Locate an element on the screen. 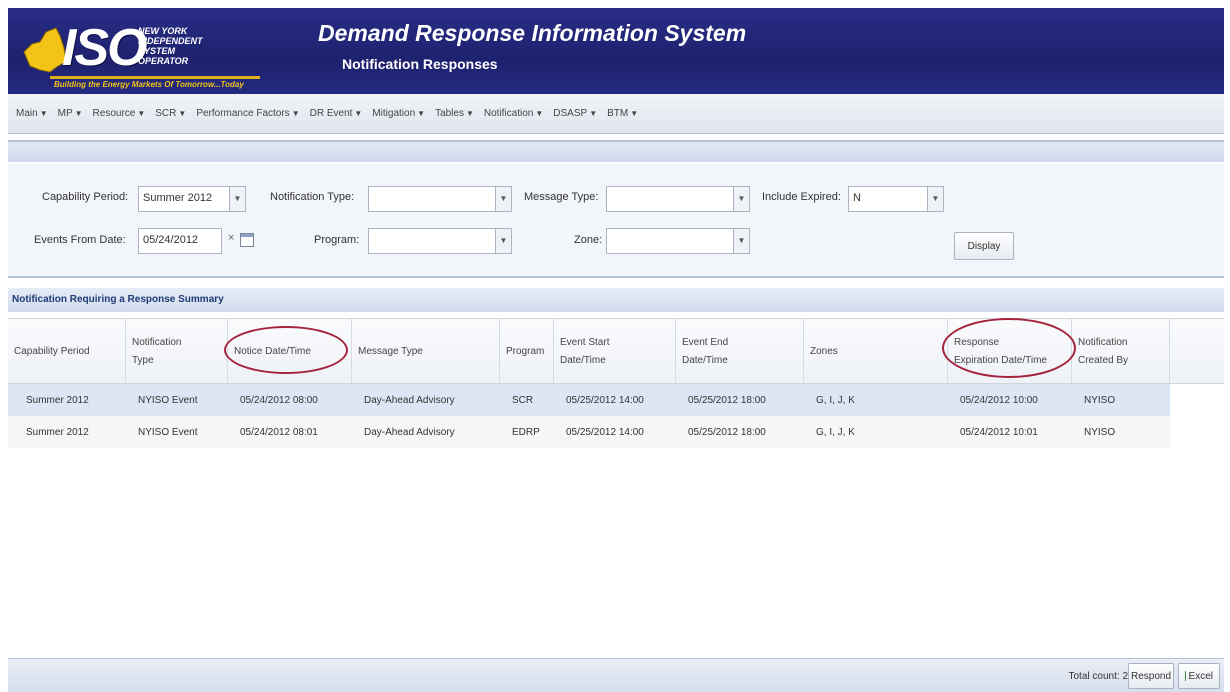  cell-notice-datetime: 05/24/2012 08:00 is located at coordinates (279, 400).